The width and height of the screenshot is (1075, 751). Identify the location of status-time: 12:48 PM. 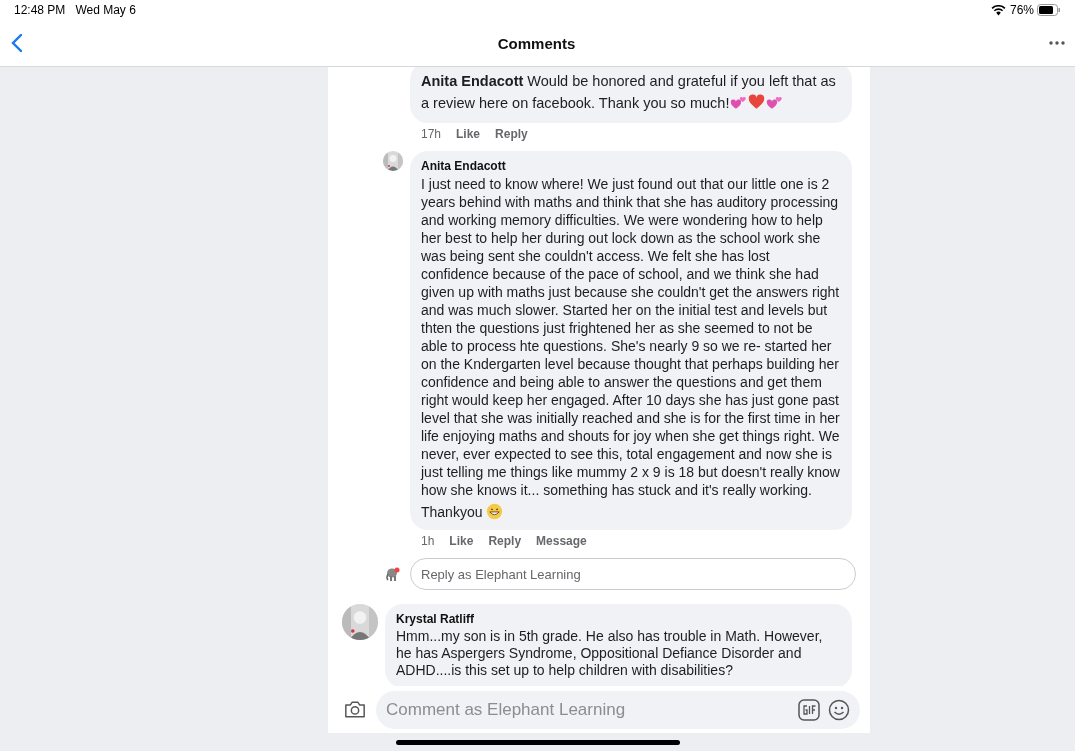
(40, 10).